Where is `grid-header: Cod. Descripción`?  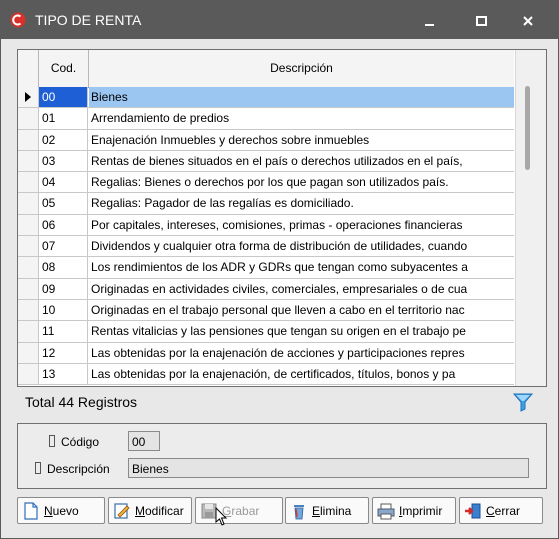
grid-header: Cod. Descripción is located at coordinates (266, 69).